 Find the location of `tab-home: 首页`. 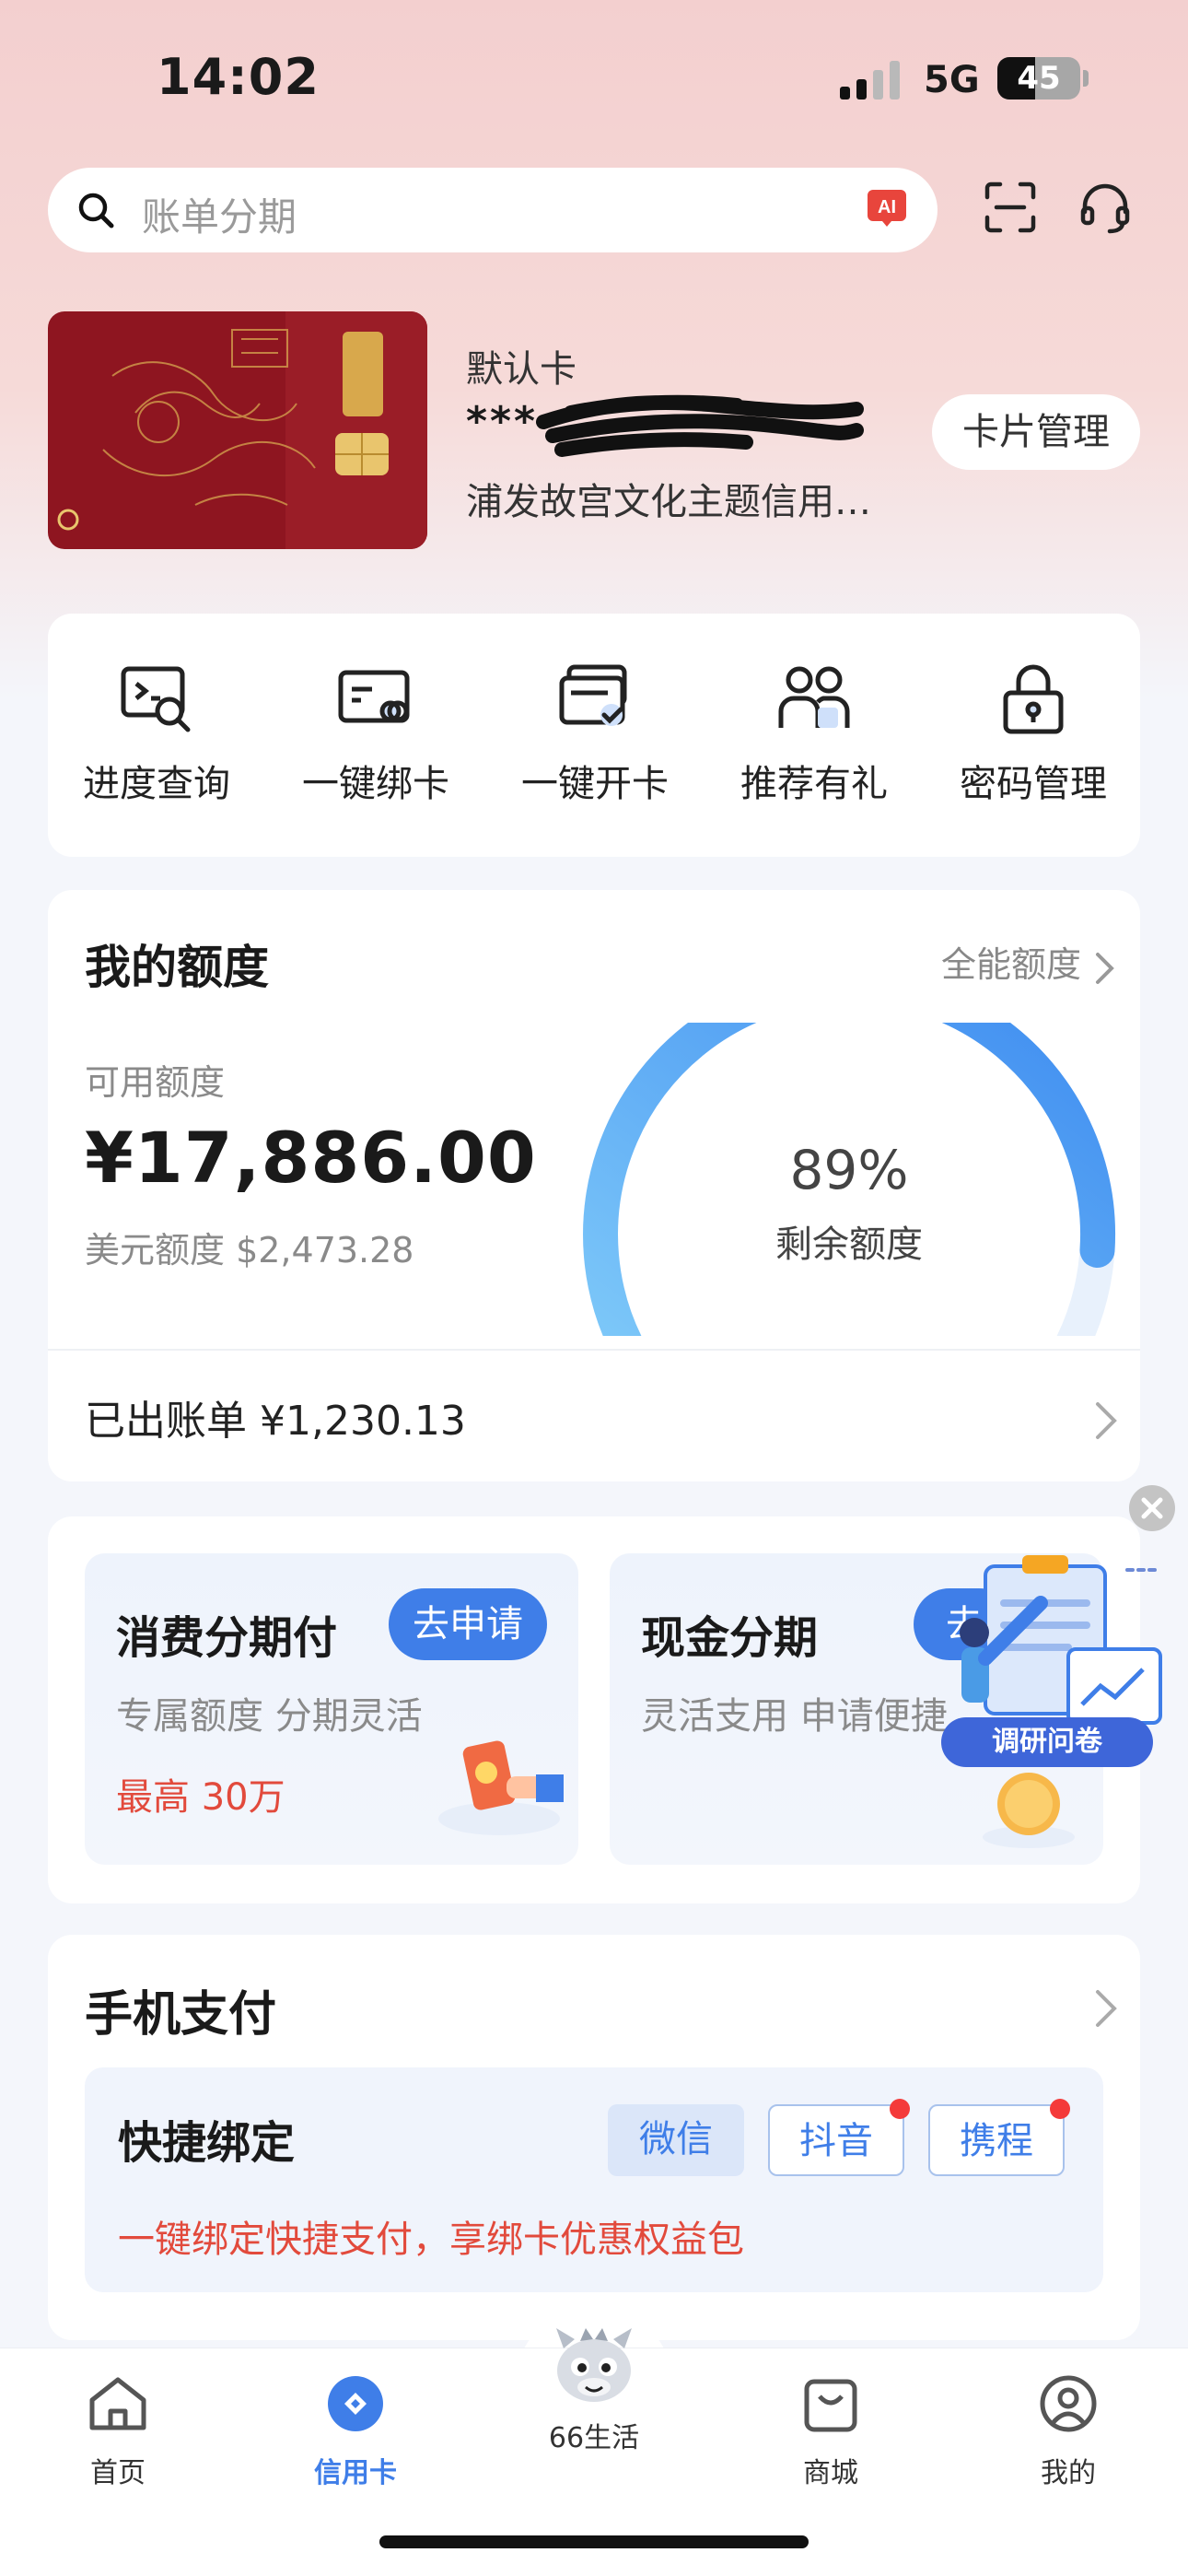

tab-home: 首页 is located at coordinates (118, 2430).